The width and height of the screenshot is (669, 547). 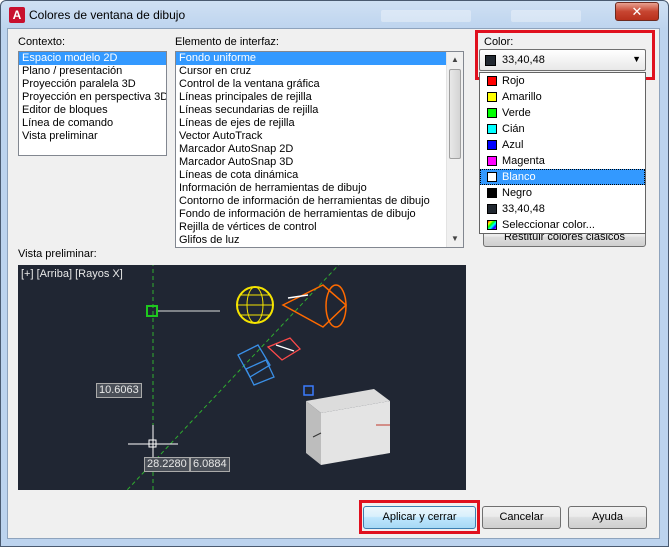 What do you see at coordinates (57, 254) in the screenshot?
I see `preview-label: Vista preliminar:` at bounding box center [57, 254].